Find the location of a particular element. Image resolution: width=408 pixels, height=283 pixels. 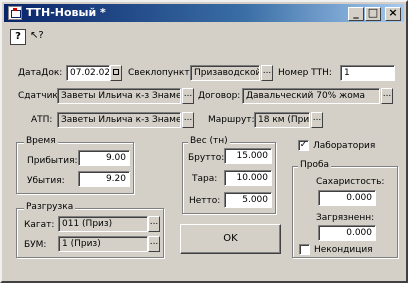

net-field: 5.000 is located at coordinates (248, 200).